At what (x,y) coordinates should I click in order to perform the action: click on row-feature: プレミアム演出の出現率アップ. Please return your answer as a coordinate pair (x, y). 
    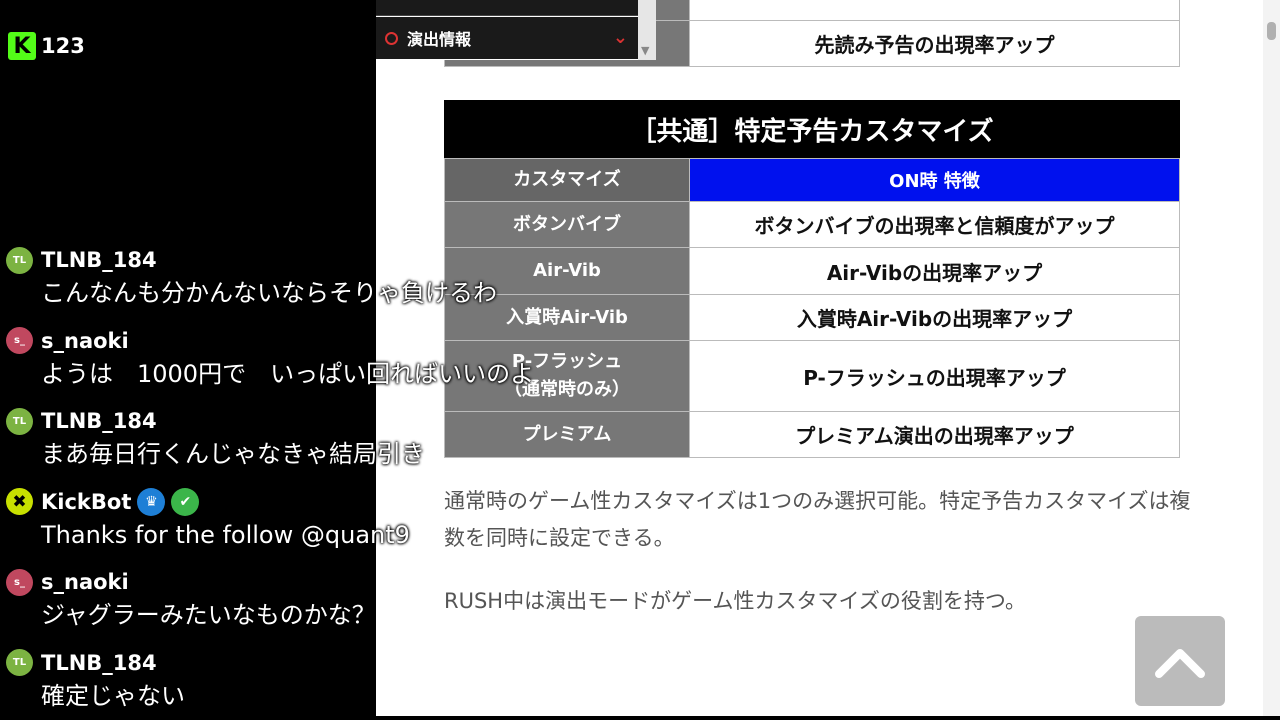
    Looking at the image, I should click on (934, 434).